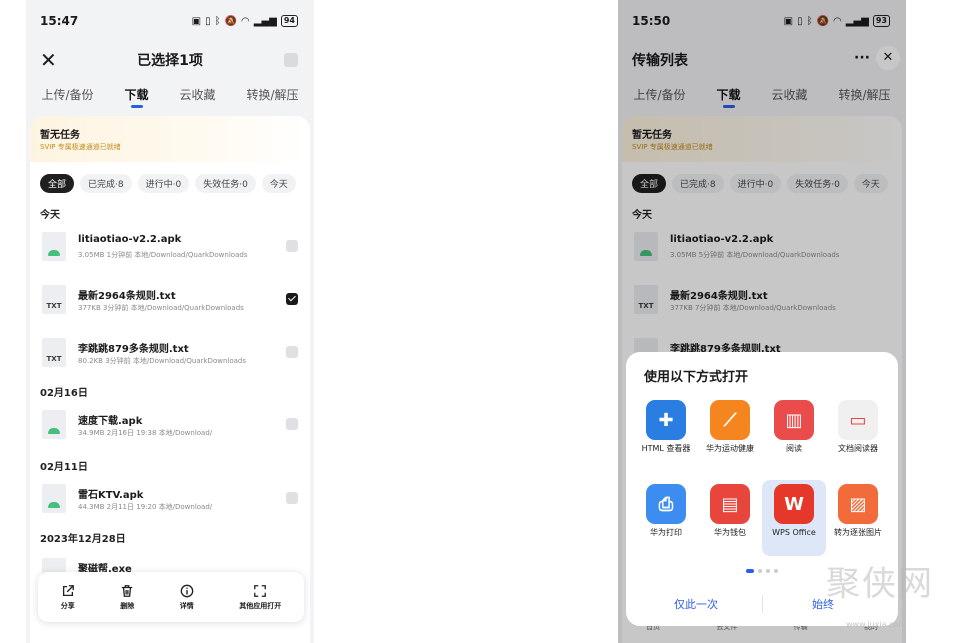 The width and height of the screenshot is (956, 643). I want to click on wps-icon: W, so click(794, 504).